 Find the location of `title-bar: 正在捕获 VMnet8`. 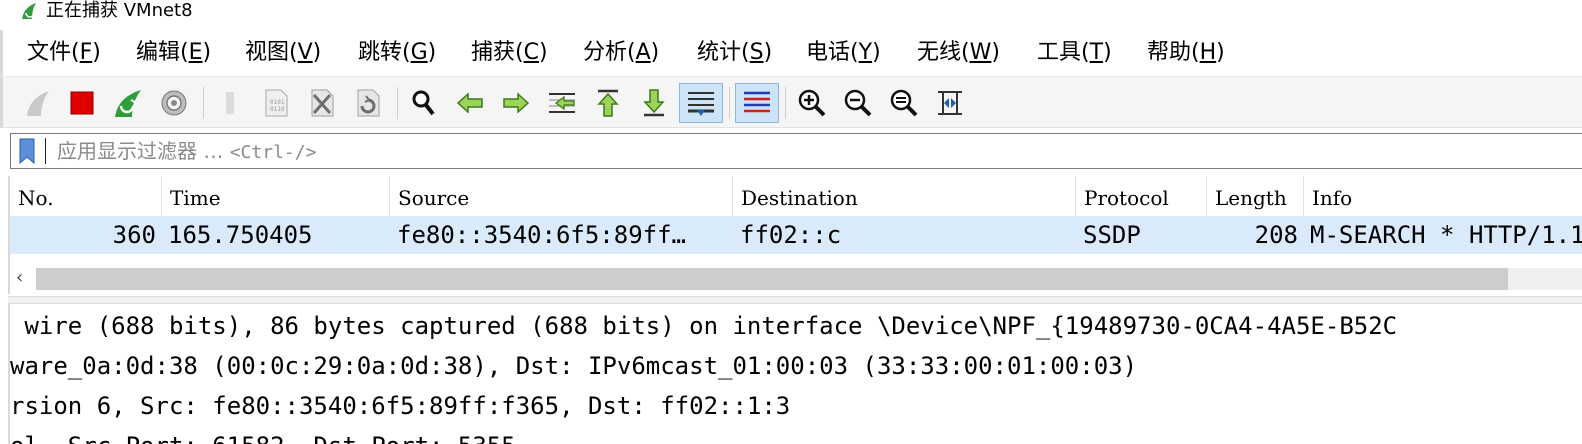

title-bar: 正在捕获 VMnet8 is located at coordinates (791, 12).